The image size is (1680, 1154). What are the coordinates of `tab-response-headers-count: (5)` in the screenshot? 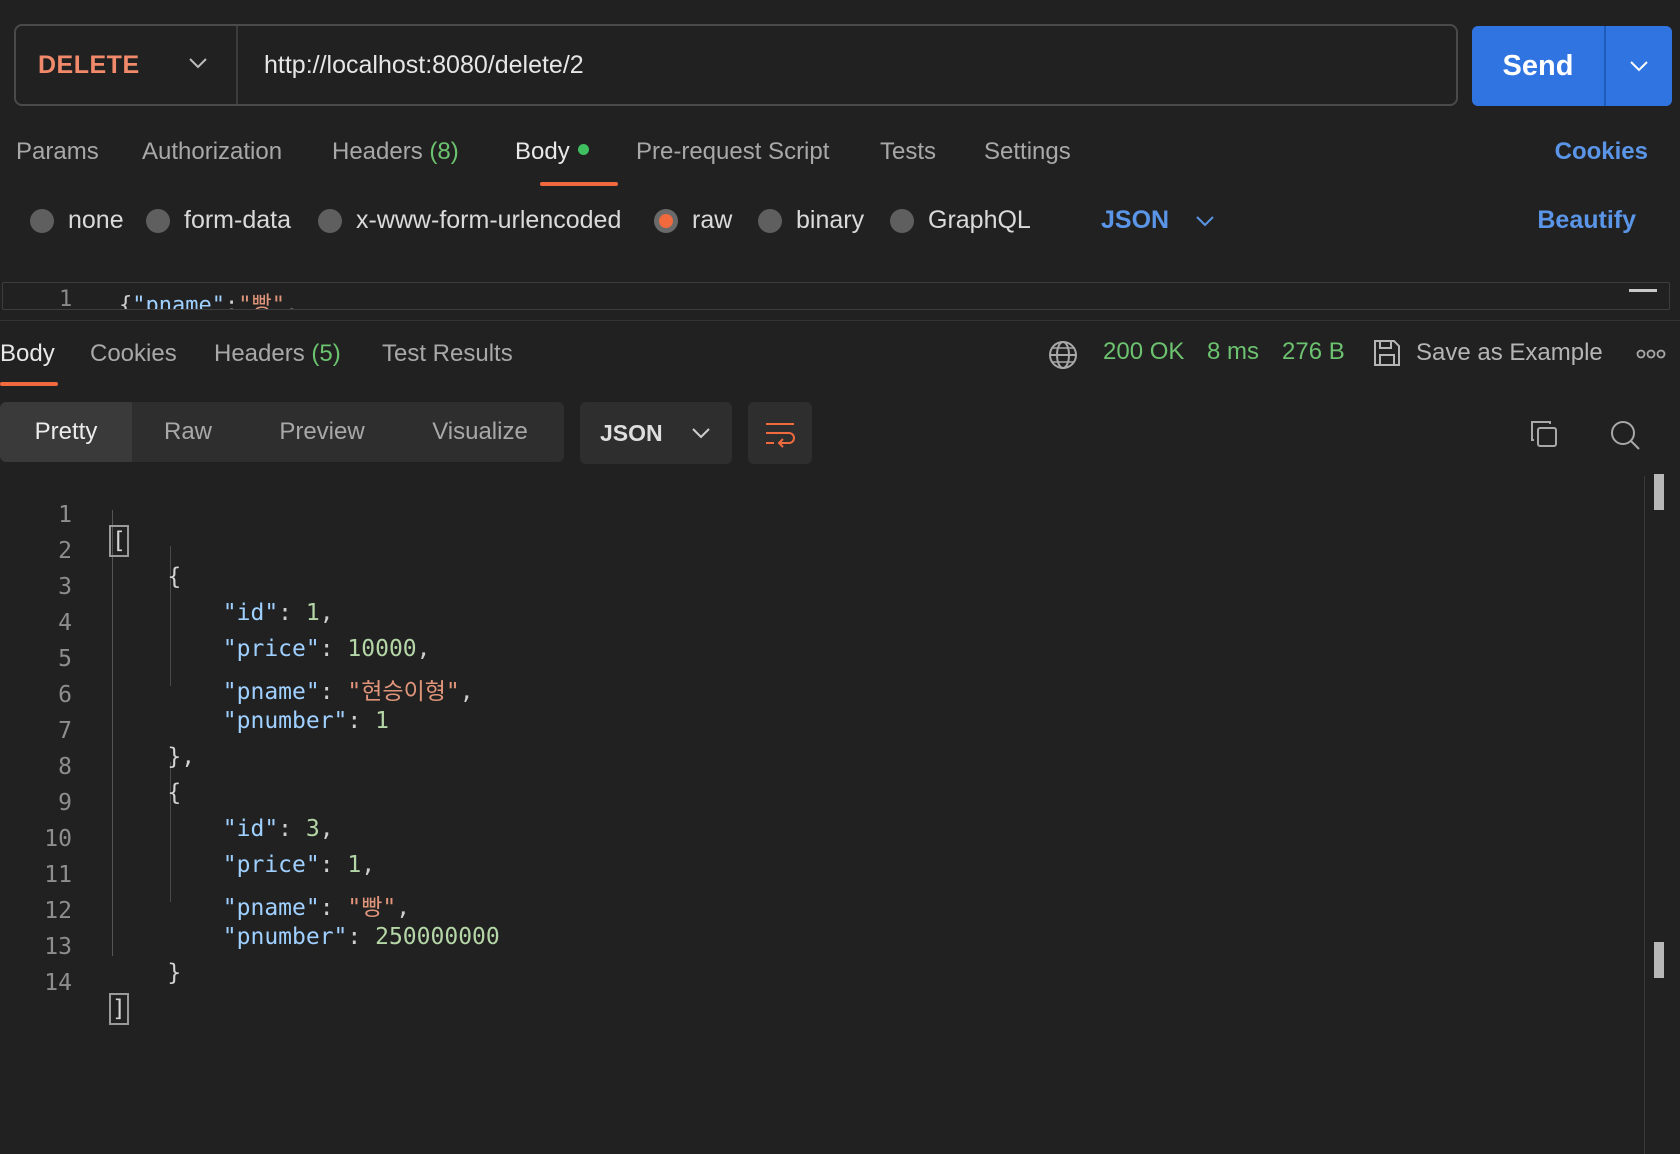 It's located at (326, 353).